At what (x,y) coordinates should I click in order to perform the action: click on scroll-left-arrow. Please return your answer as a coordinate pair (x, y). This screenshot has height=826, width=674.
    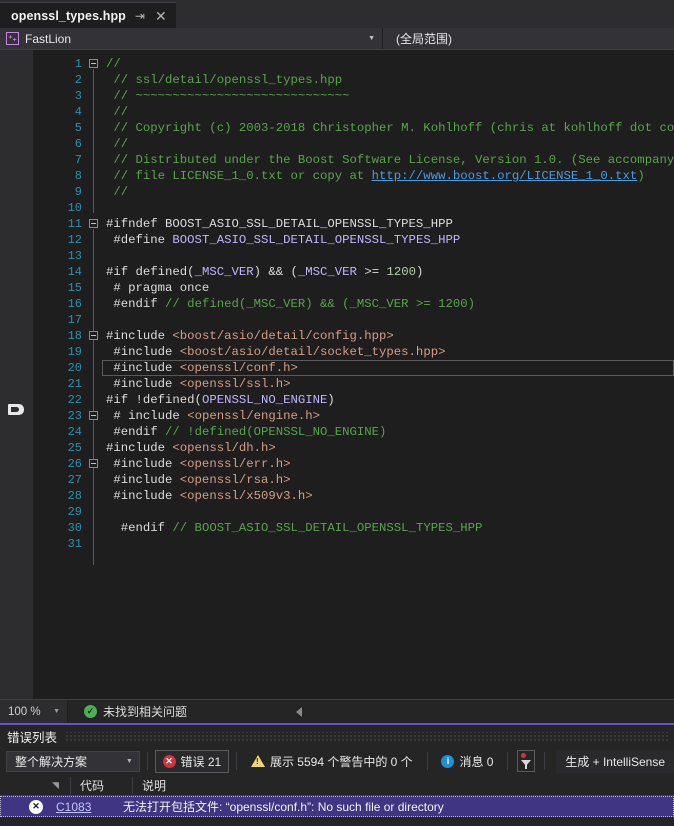
    Looking at the image, I should click on (299, 711).